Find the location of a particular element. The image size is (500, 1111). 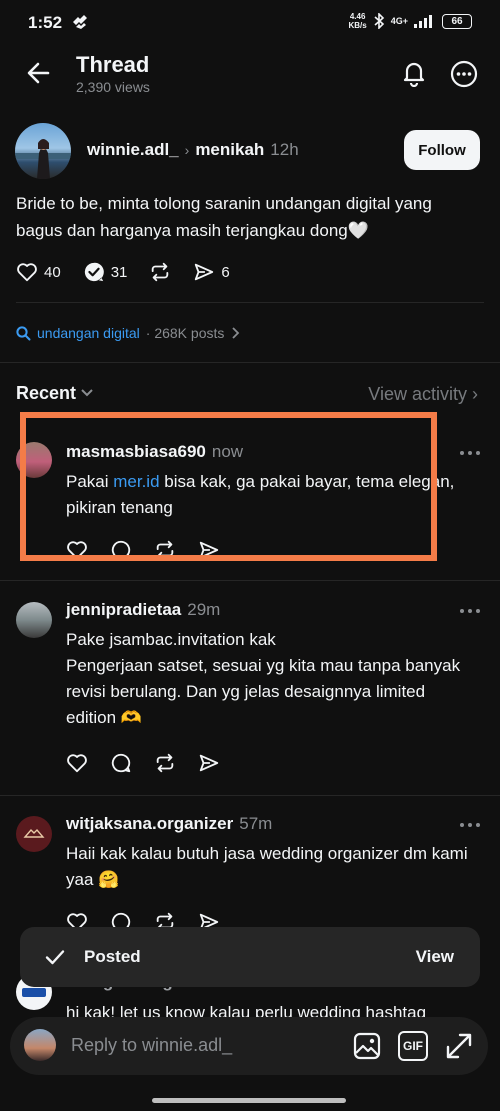

reply-username: jennipradietaa is located at coordinates (123, 609).